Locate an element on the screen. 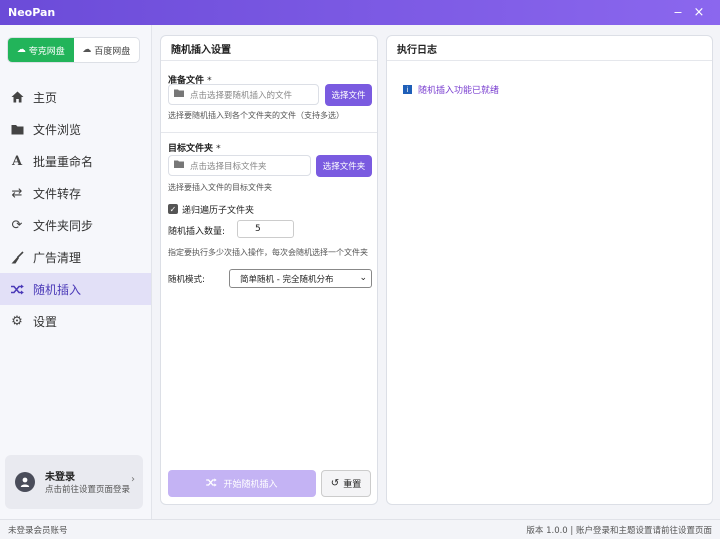 The image size is (720, 539). title-bar: NeoPan ‒ × is located at coordinates (360, 12).